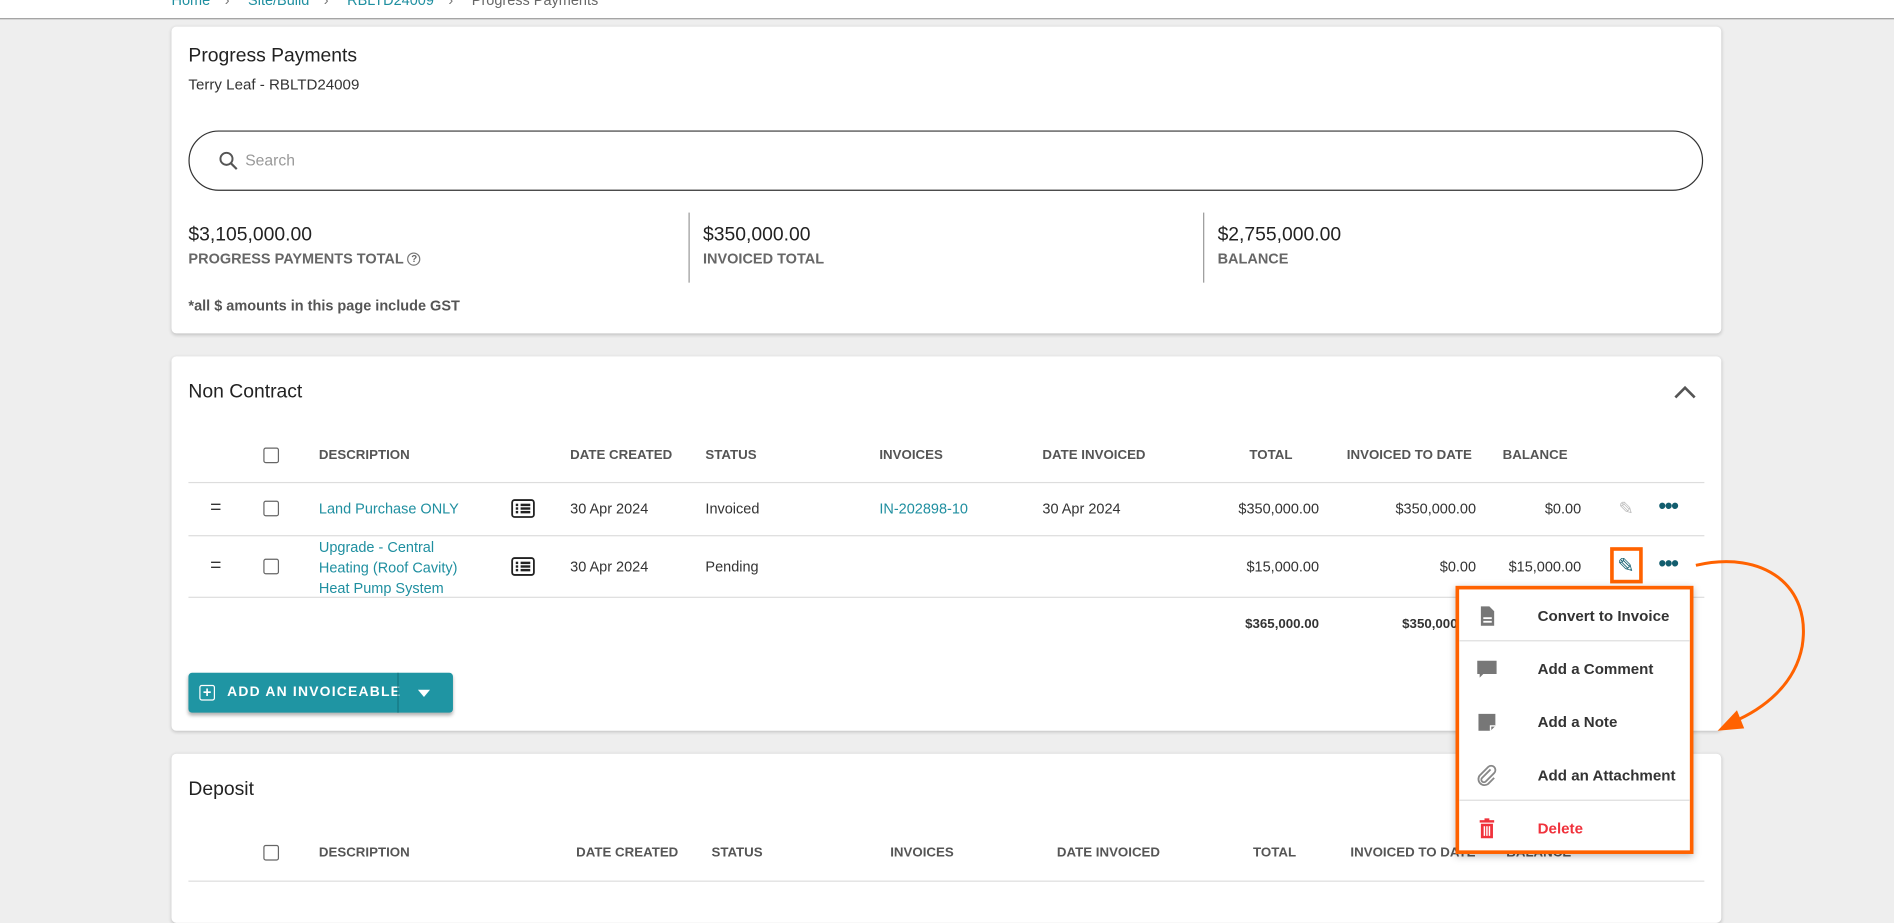 The image size is (1894, 923). Describe the element at coordinates (732, 566) in the screenshot. I see `row-status: Pending` at that location.